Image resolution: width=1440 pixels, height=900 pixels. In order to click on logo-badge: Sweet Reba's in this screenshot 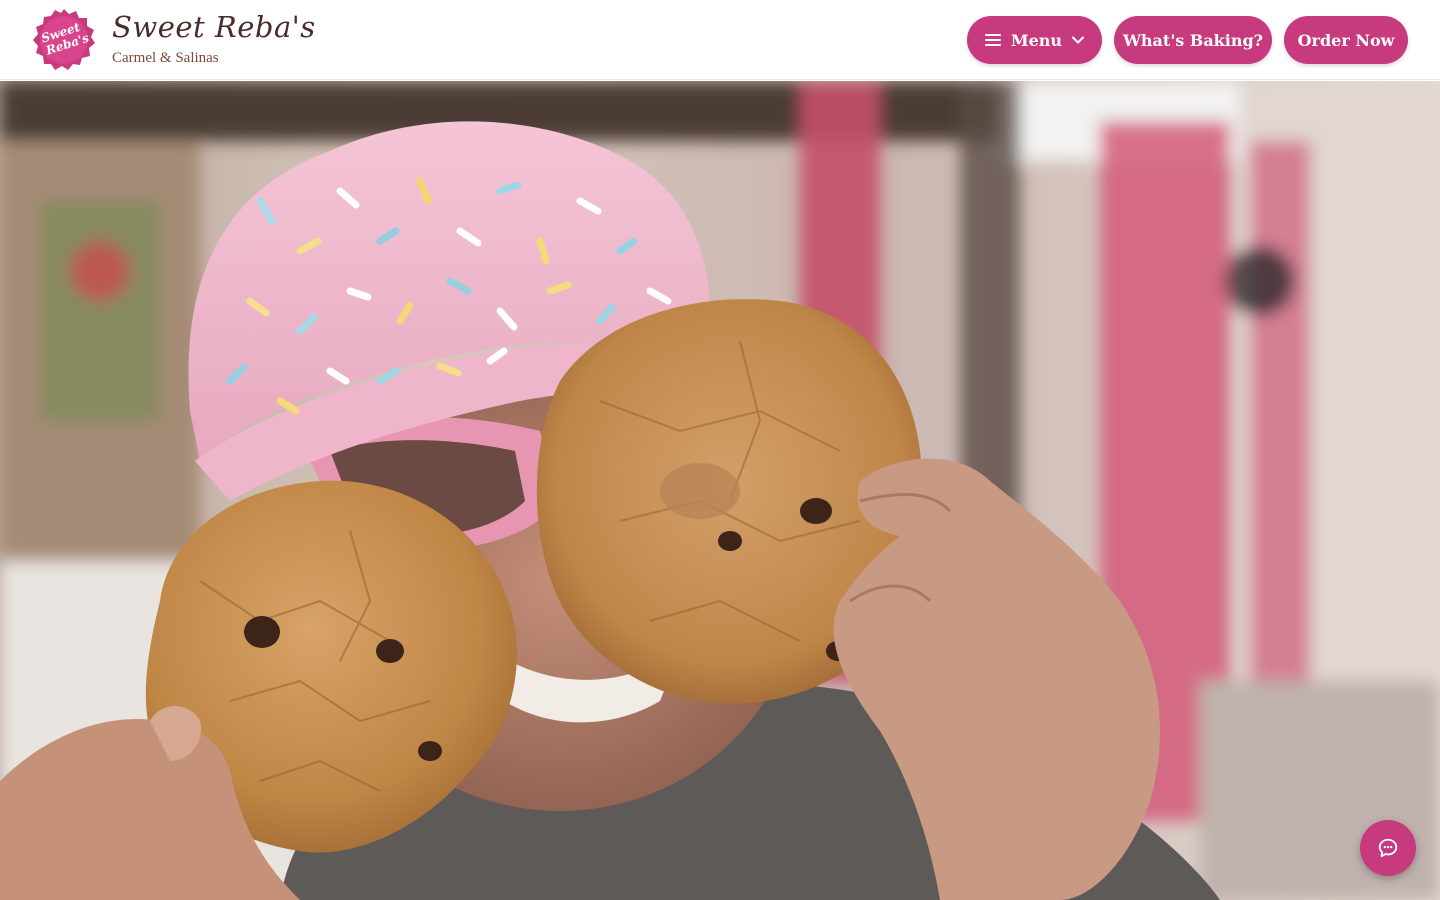, I will do `click(64, 40)`.